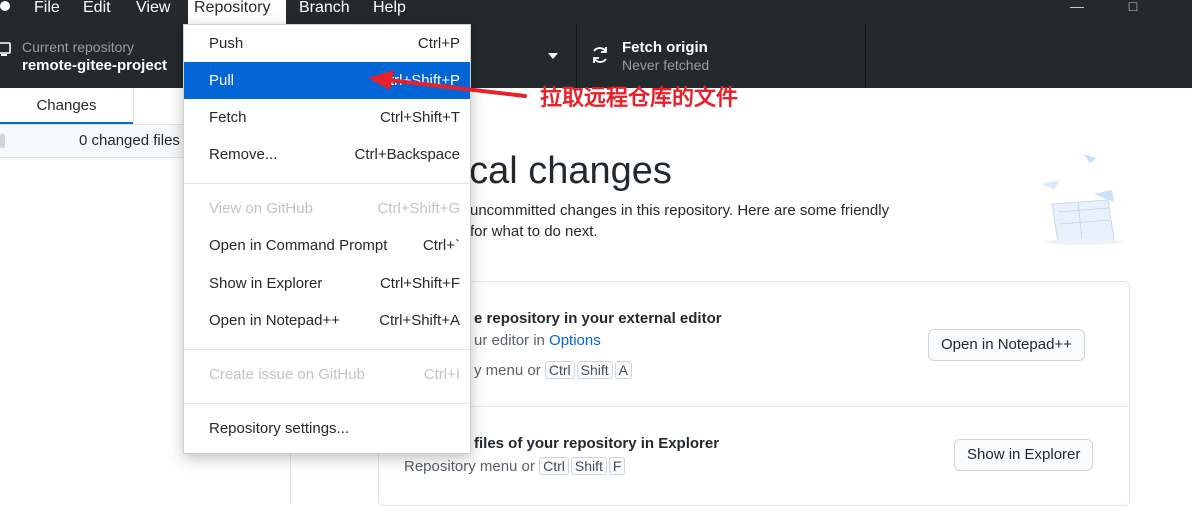 Image resolution: width=1192 pixels, height=506 pixels. I want to click on fetch-origin-subtitle: Never fetched, so click(666, 65).